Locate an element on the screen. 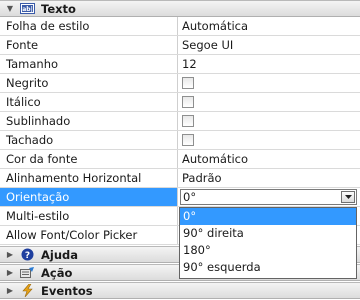  property-label: Folha de estilo is located at coordinates (89, 26).